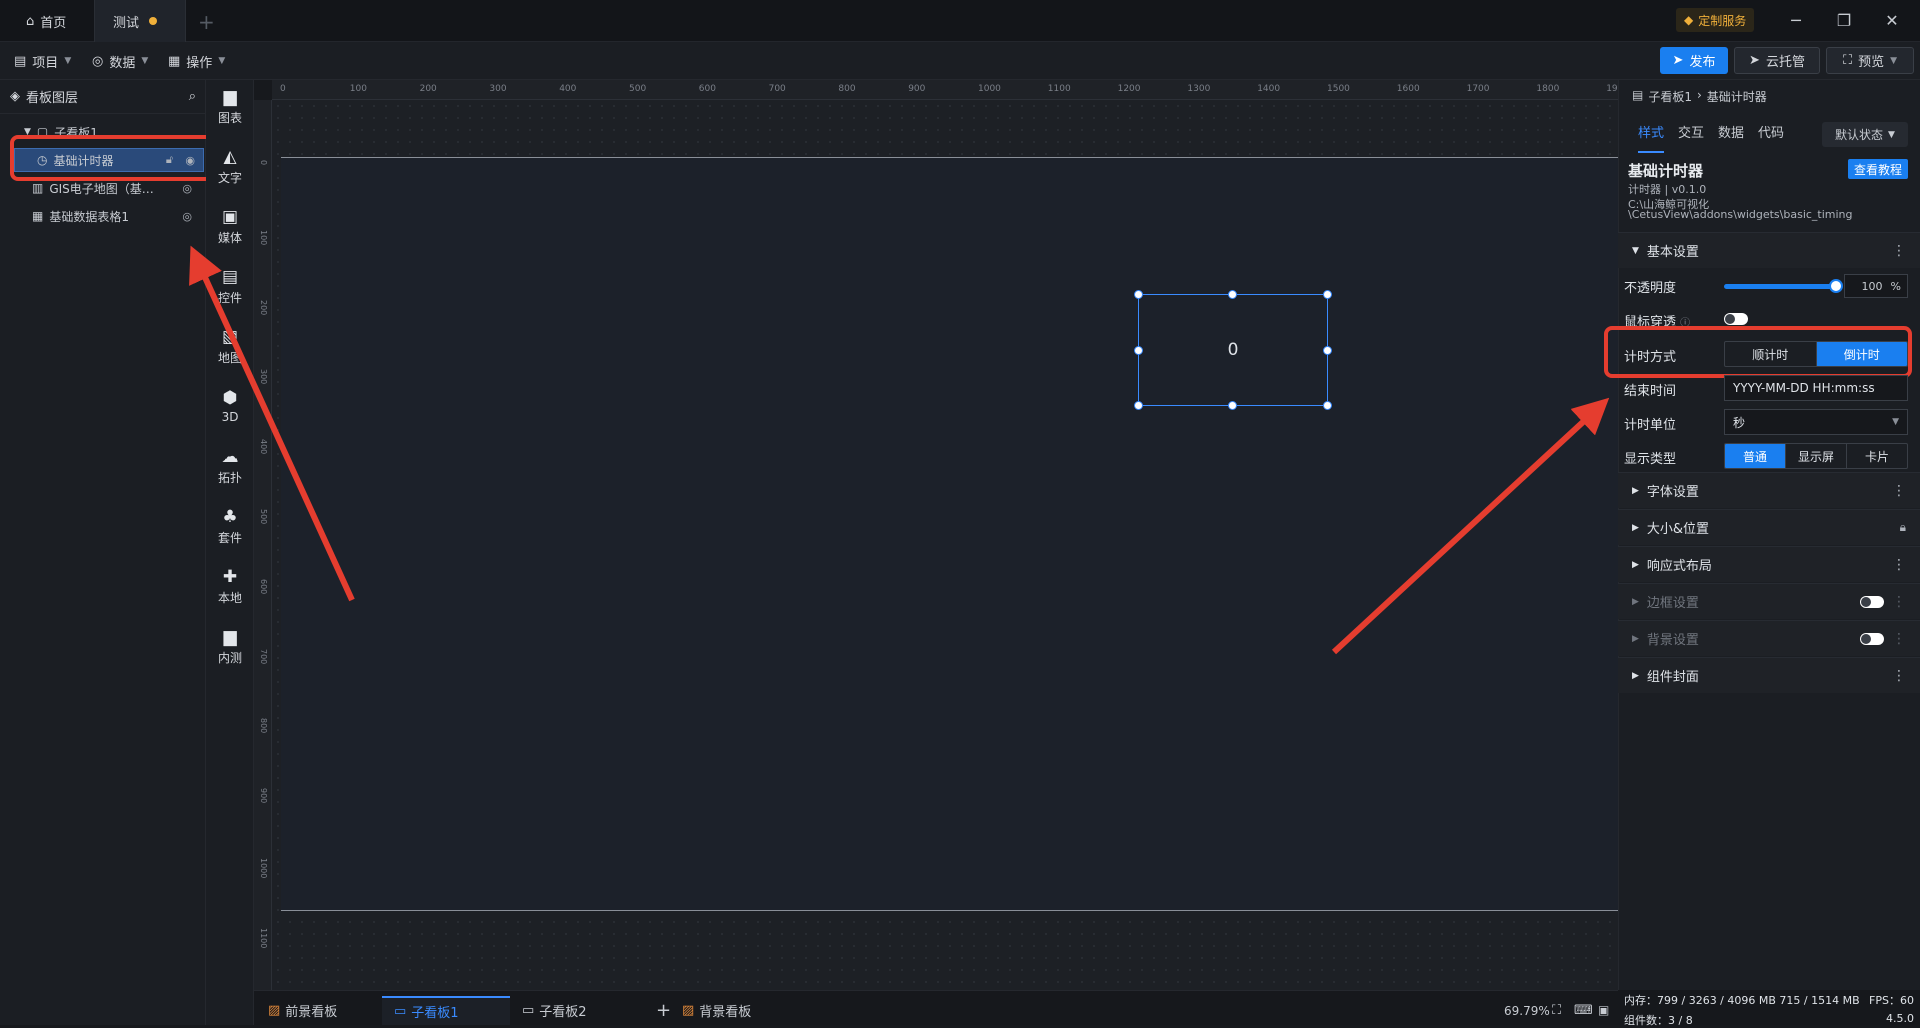 The image size is (1920, 1028). Describe the element at coordinates (1758, 352) in the screenshot. I see `annotation-box-timing` at that location.